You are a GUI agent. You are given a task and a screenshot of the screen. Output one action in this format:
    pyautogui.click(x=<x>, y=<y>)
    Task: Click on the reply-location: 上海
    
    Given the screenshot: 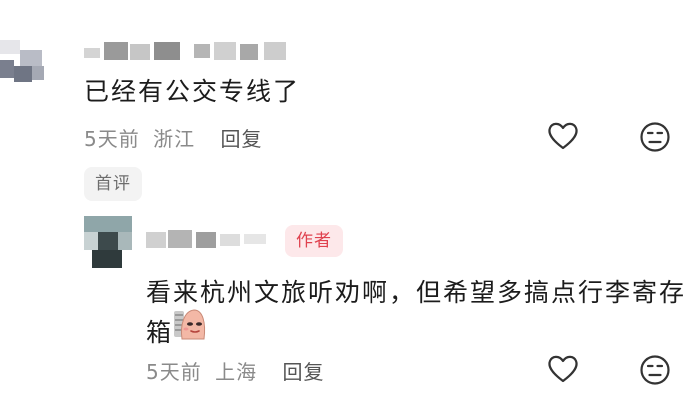 What is the action you would take?
    pyautogui.click(x=236, y=372)
    